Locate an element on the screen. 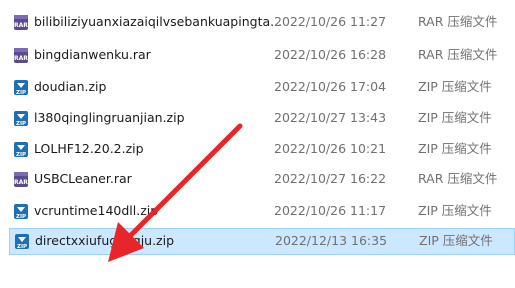  file-modified-date: 2022/10/26 16:28 is located at coordinates (330, 54).